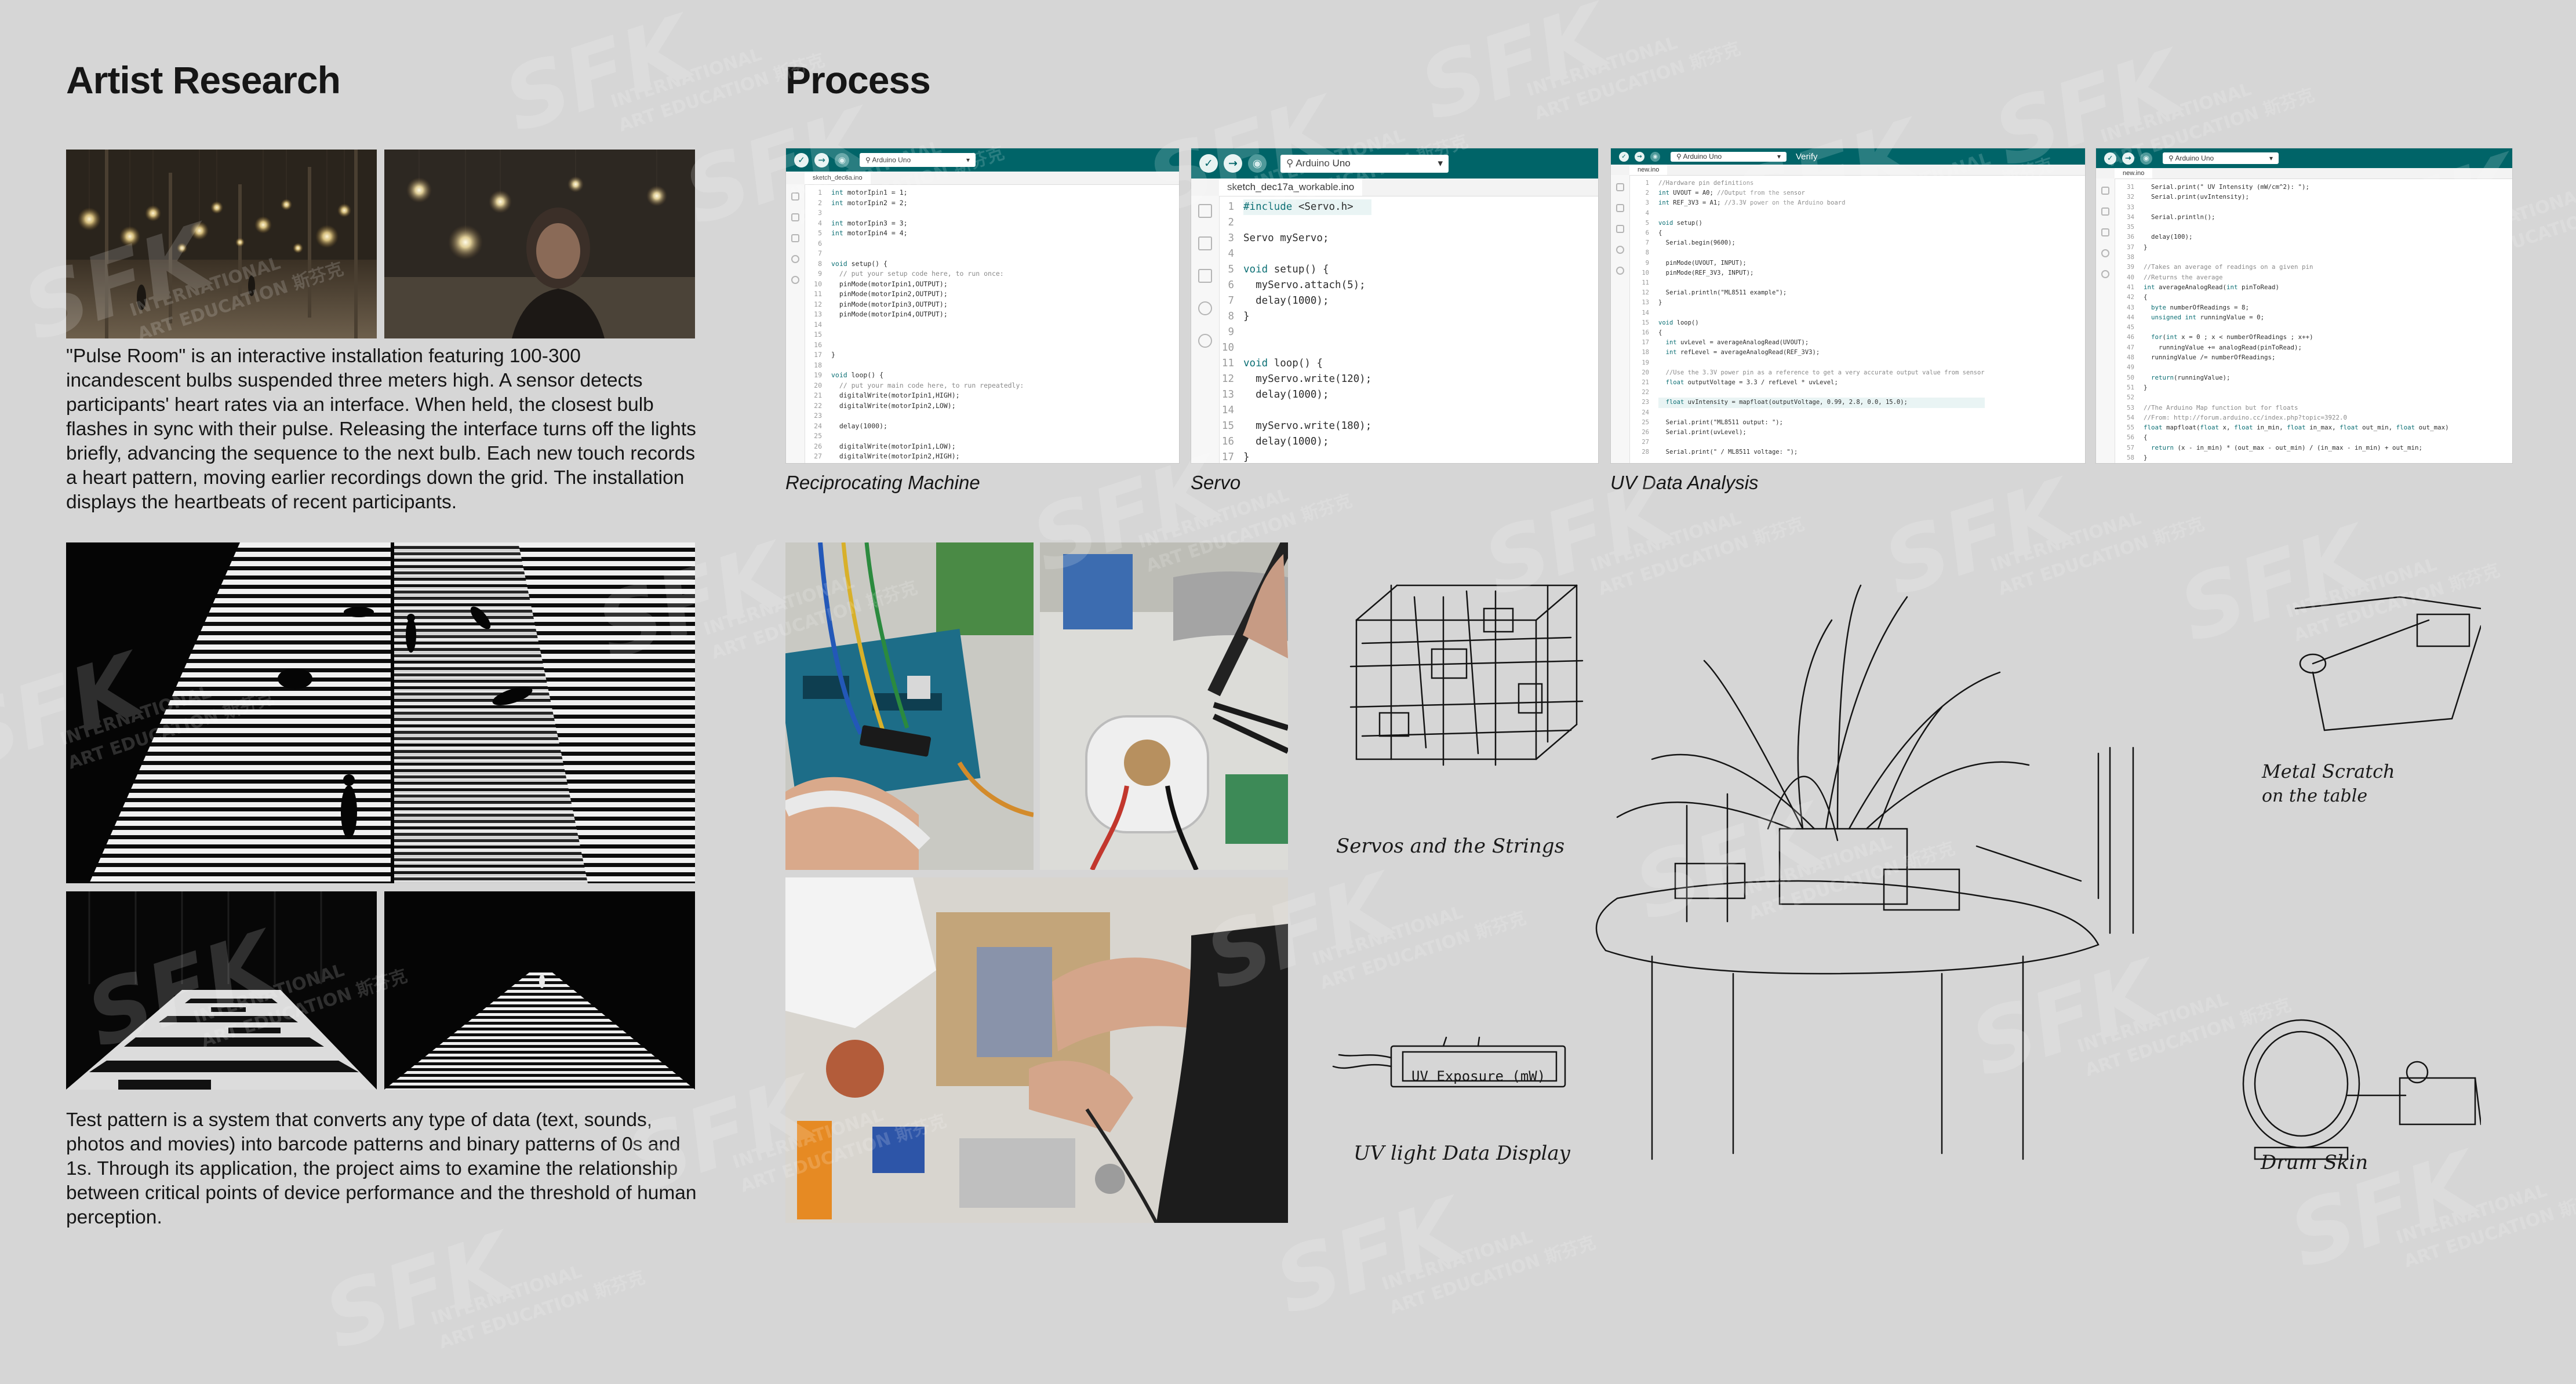  I want to click on sketch-label-servos: Servos and the Strings, so click(1450, 846).